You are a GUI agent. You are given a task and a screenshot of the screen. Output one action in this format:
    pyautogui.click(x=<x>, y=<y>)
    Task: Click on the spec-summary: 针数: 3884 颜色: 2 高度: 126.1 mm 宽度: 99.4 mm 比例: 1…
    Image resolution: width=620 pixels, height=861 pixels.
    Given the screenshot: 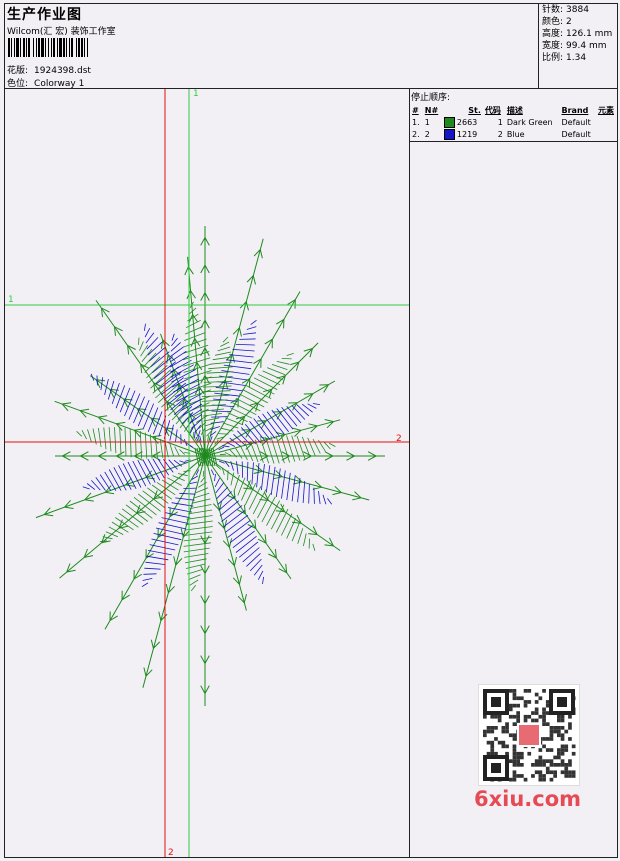 What is the action you would take?
    pyautogui.click(x=580, y=34)
    